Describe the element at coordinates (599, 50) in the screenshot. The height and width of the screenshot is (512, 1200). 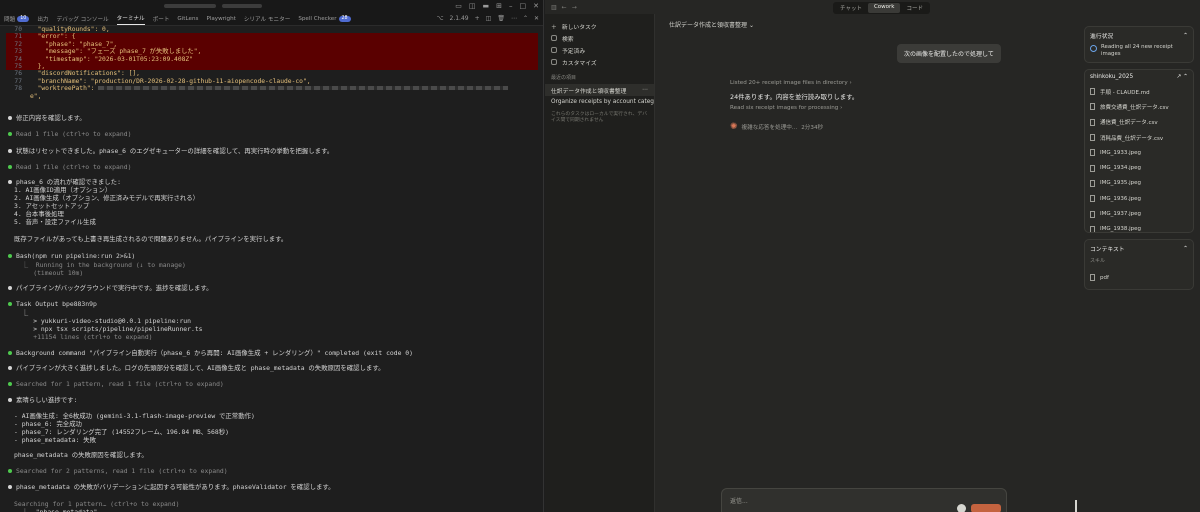
I see `sidebar-scheduled: 予定済み` at that location.